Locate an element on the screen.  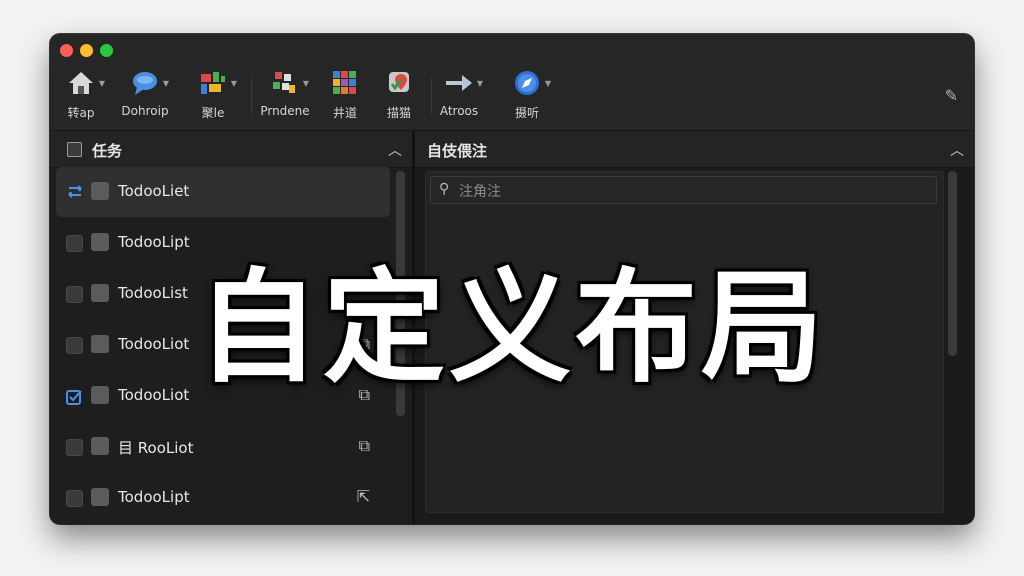
toolbar-chat-label: Dohroip is located at coordinates (145, 111).